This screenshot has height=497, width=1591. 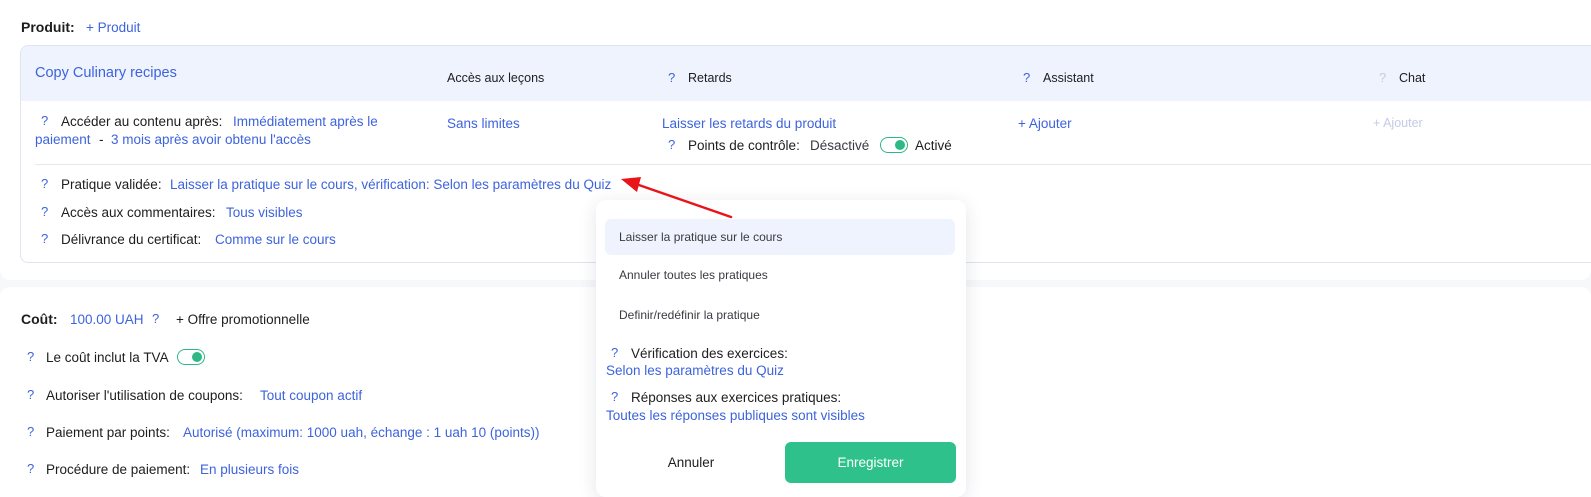 I want to click on comments-value-link: Tous visibles, so click(x=264, y=212).